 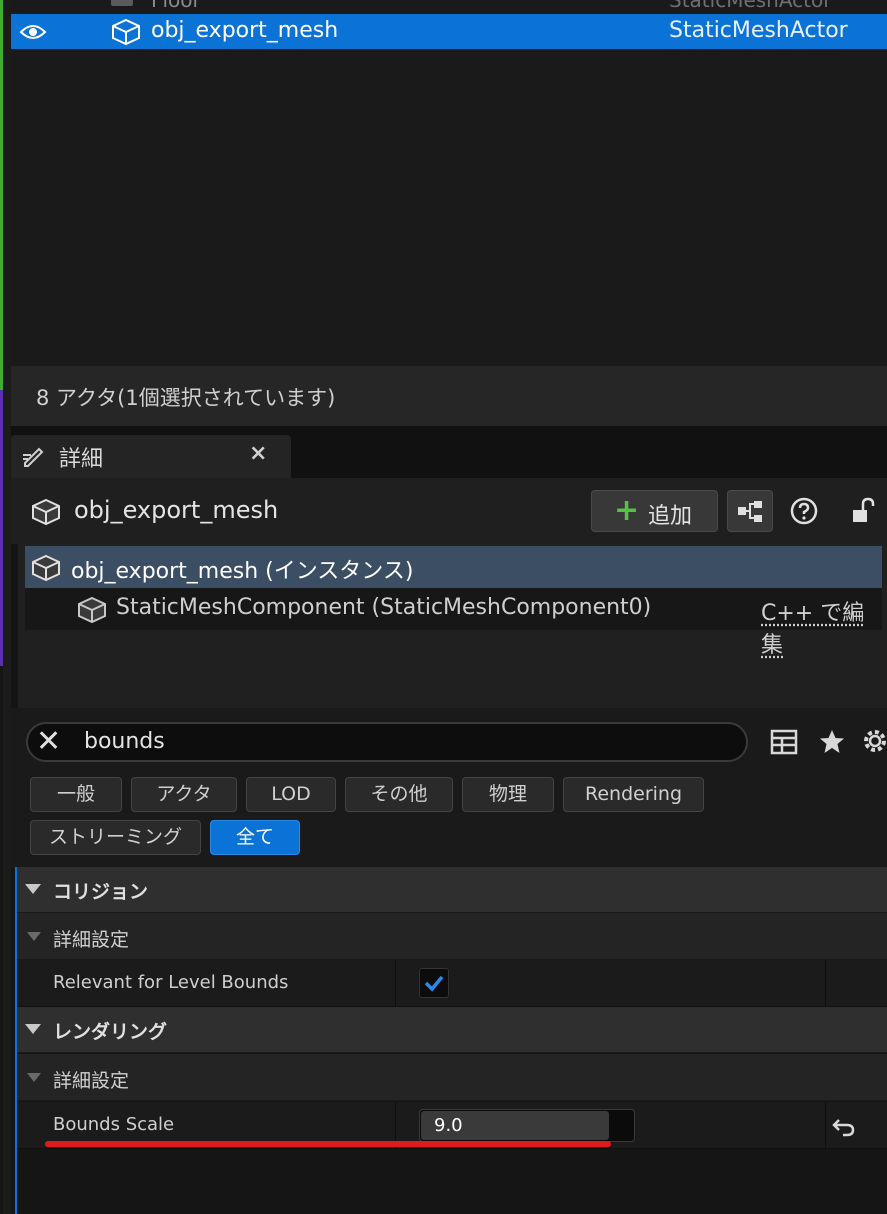 I want to click on component-label: obj_export_mesh (インスタンス), so click(x=242, y=571).